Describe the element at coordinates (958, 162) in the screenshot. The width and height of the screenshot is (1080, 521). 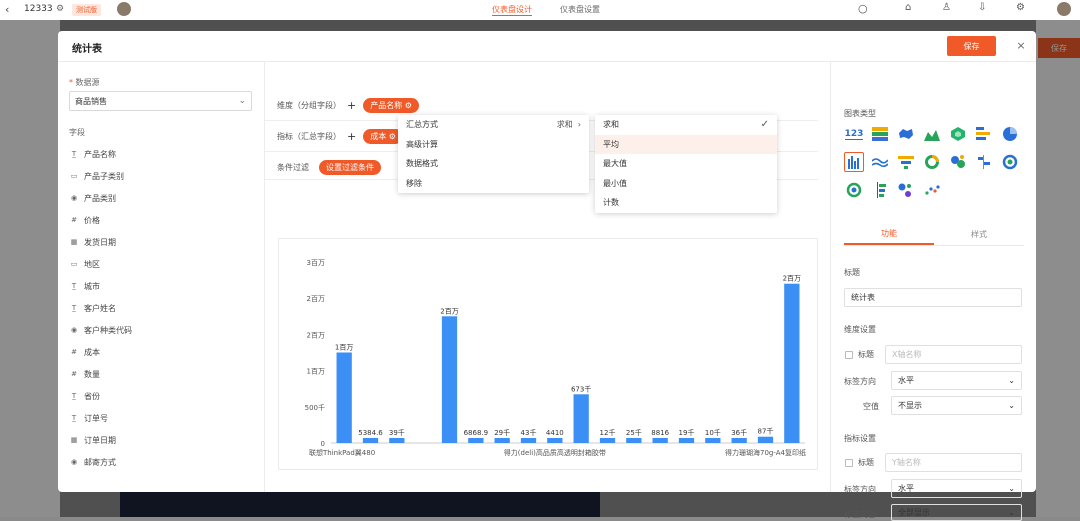
I see `bubble-chart-icon` at that location.